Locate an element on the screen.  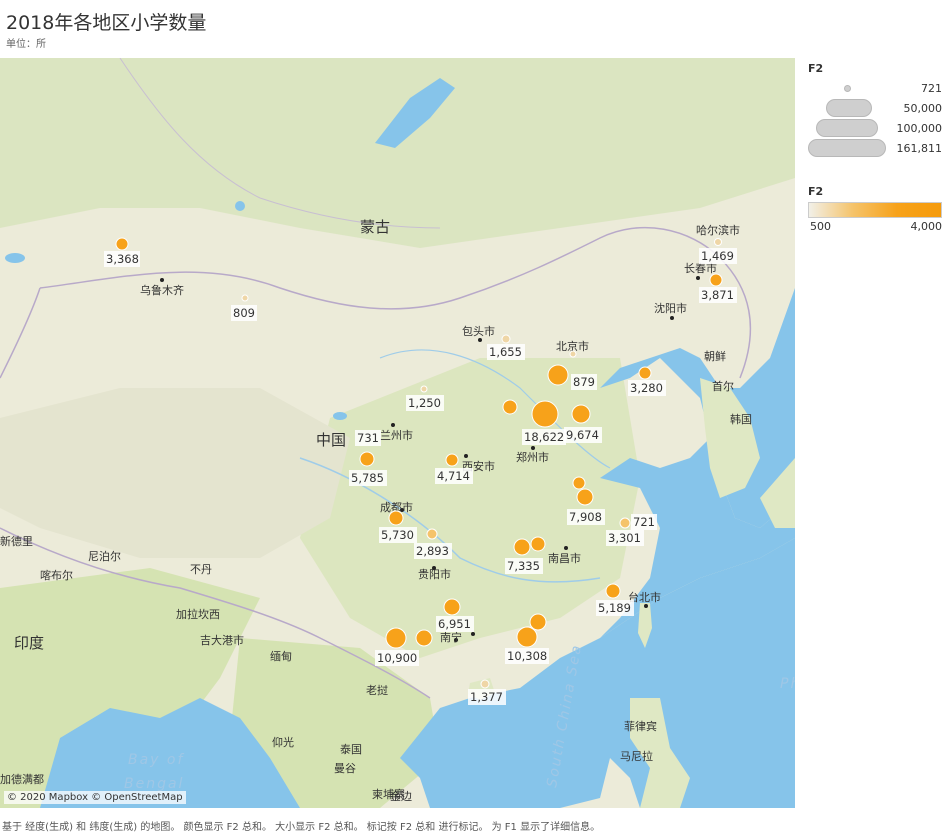
label-nanchang: 南昌市 is located at coordinates (564, 558).